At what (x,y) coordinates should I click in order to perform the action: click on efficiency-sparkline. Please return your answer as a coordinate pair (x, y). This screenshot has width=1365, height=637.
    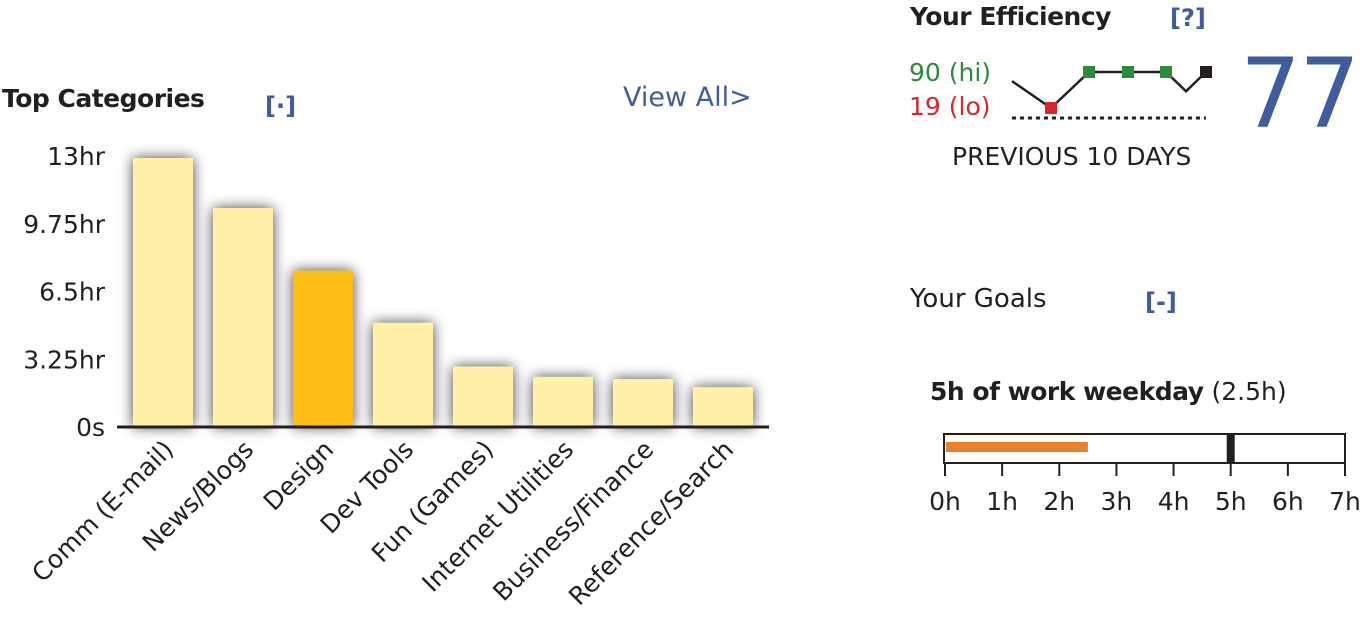
    Looking at the image, I should click on (1111, 93).